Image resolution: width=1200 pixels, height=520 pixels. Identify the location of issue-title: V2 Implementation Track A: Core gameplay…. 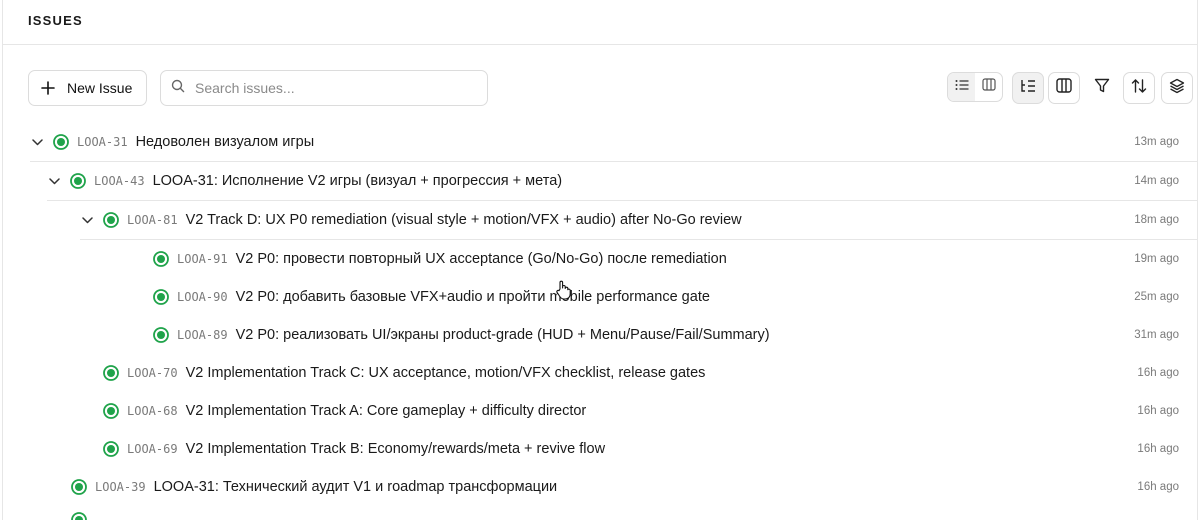
(386, 411).